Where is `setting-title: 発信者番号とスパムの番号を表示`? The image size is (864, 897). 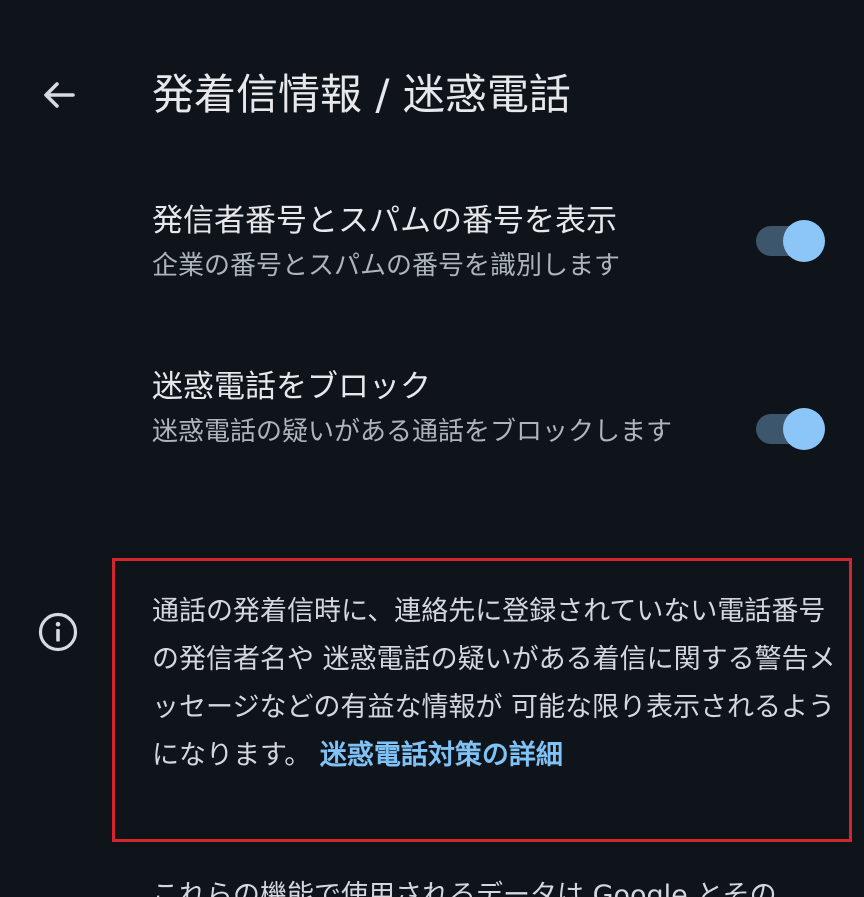 setting-title: 発信者番号とスパムの番号を表示 is located at coordinates (384, 221).